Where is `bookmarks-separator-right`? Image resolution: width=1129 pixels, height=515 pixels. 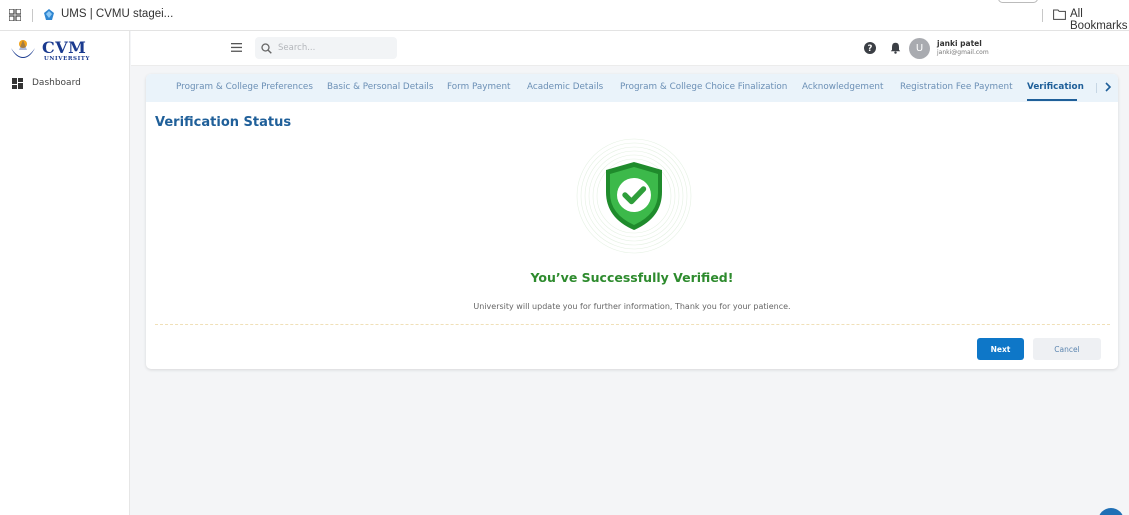
bookmarks-separator-right is located at coordinates (1042, 15).